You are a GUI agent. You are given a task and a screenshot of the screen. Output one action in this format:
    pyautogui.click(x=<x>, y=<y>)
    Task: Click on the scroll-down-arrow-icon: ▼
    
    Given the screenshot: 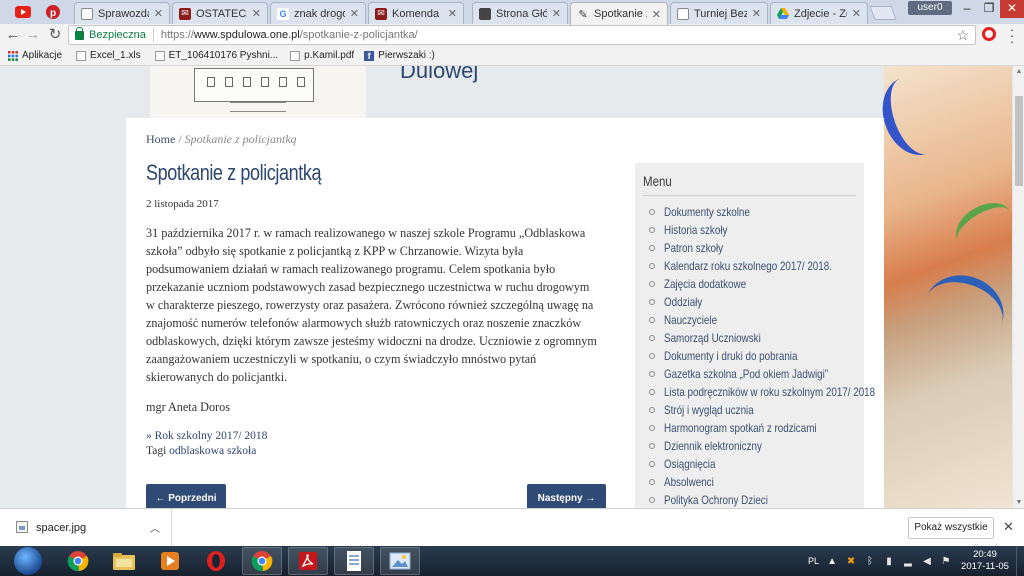 What is the action you would take?
    pyautogui.click(x=1018, y=502)
    